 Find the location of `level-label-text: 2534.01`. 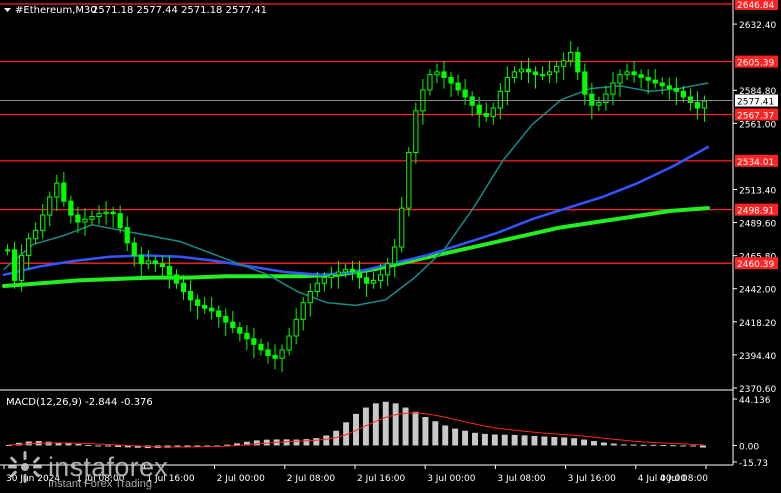

level-label-text: 2534.01 is located at coordinates (755, 163).